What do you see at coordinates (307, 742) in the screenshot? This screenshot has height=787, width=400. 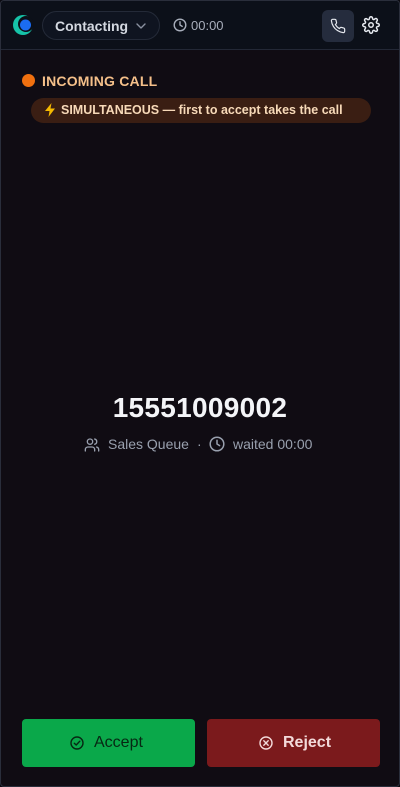 I see `reject-label: Reject` at bounding box center [307, 742].